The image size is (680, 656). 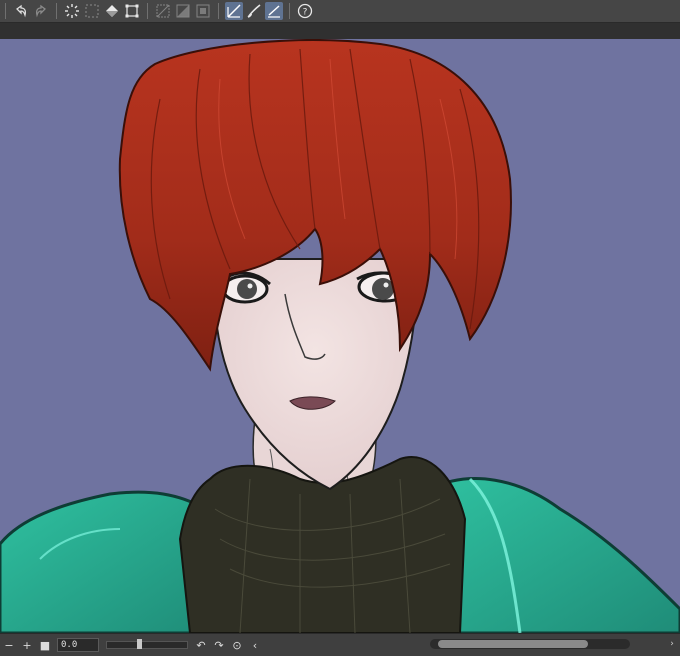 I want to click on zoom-slider, so click(x=147, y=644).